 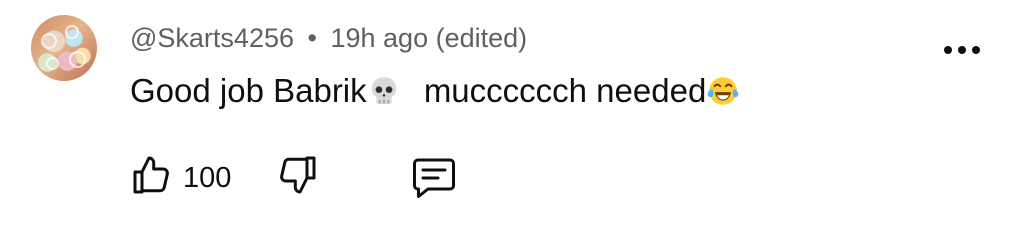 I want to click on comment-text: Good job Babrik mucccccch needed, so click(x=435, y=91).